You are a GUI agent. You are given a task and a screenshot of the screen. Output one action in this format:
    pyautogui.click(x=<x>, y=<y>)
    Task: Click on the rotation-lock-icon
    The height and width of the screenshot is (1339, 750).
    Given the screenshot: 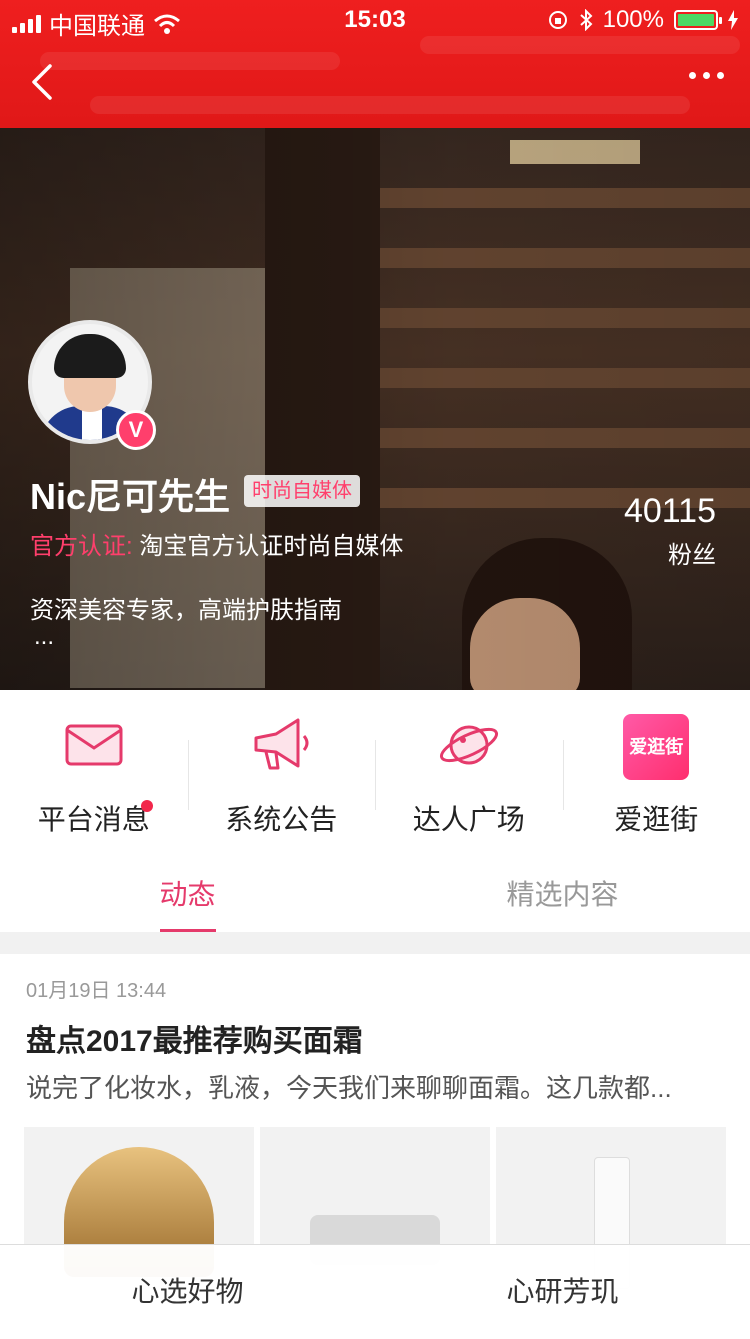 What is the action you would take?
    pyautogui.click(x=558, y=20)
    